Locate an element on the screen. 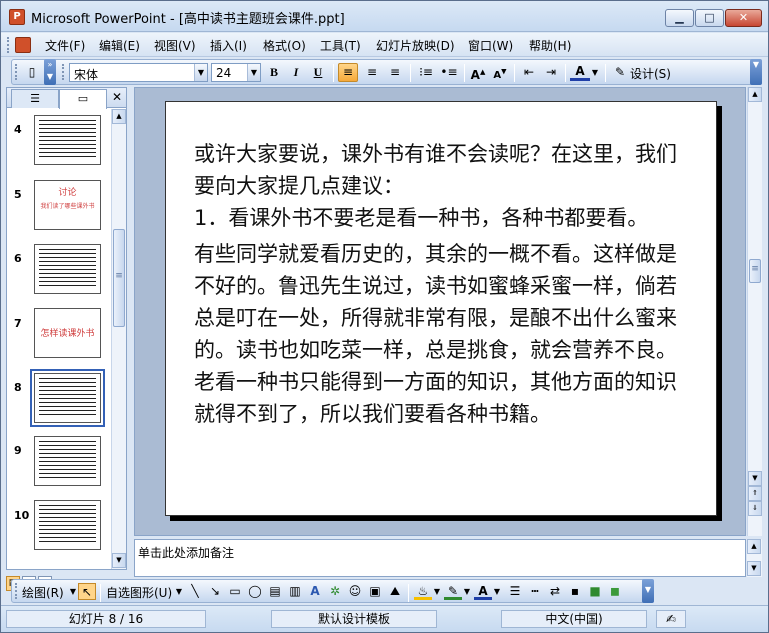 The image size is (769, 633). decrease-font-size-button: A▼ is located at coordinates (500, 72).